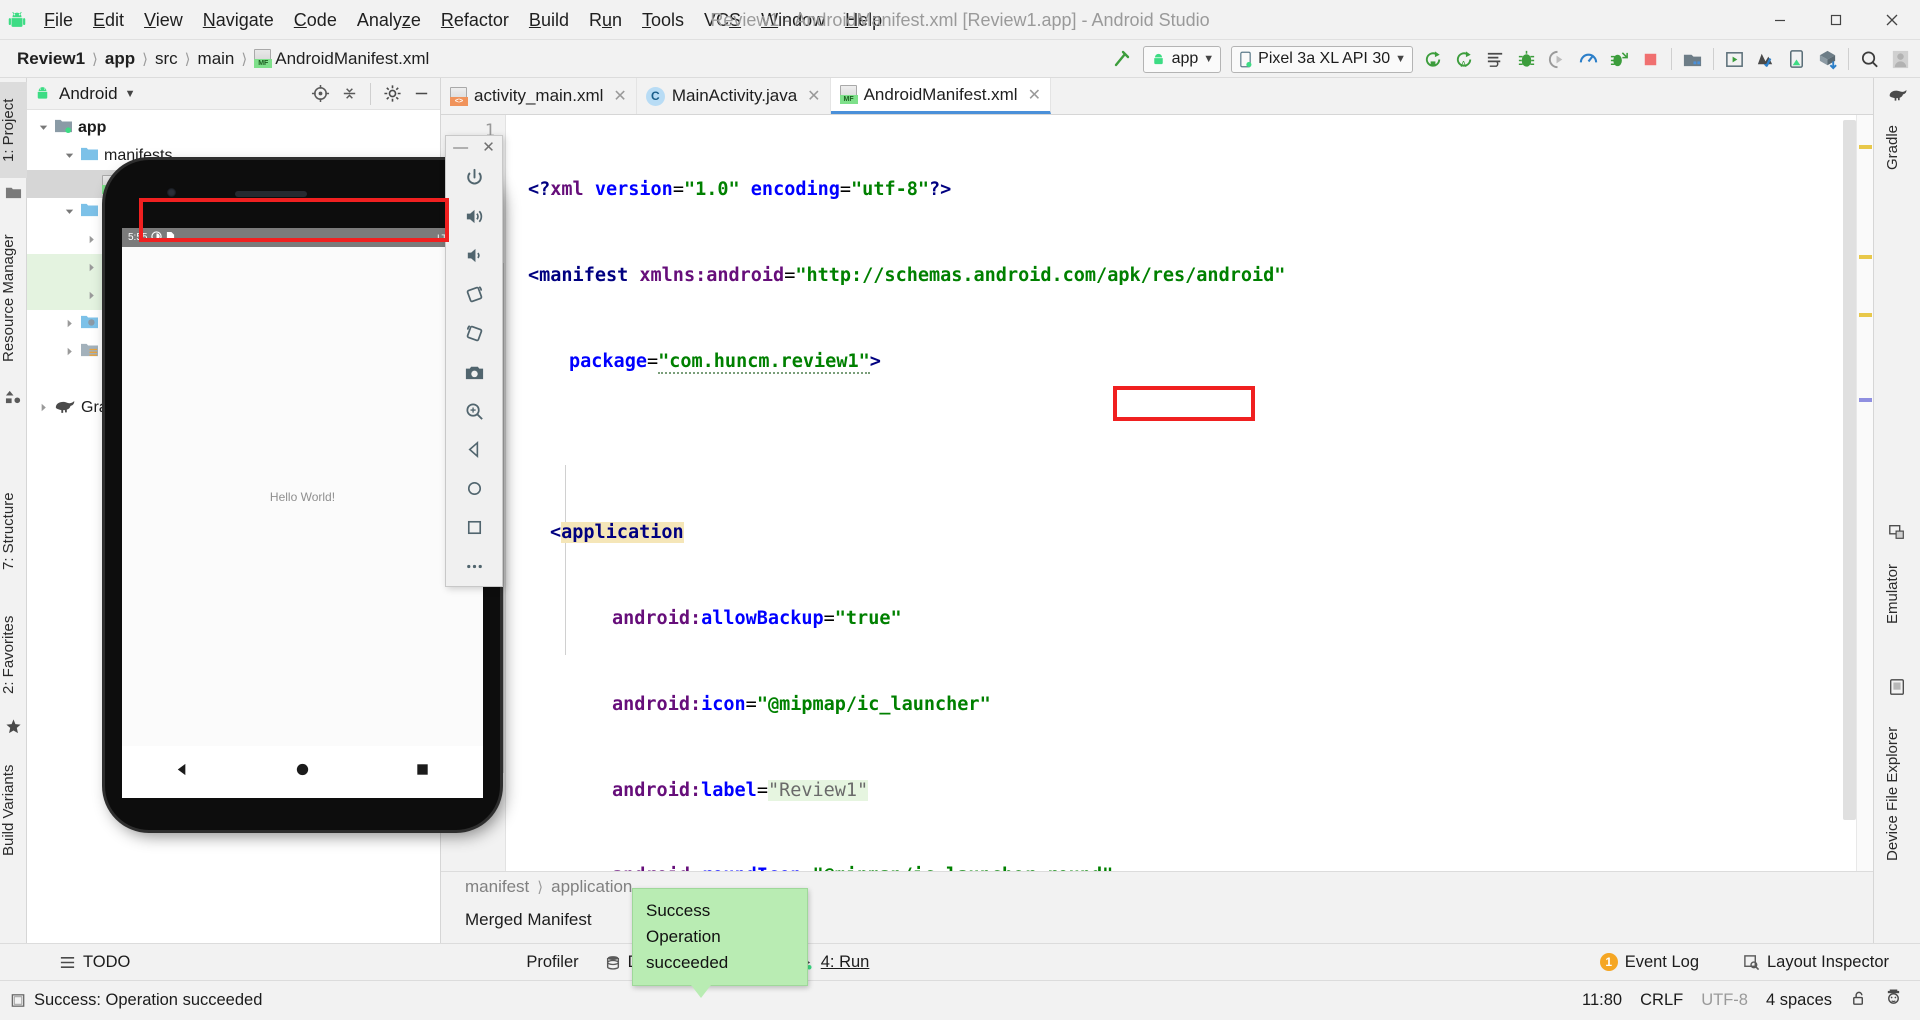  What do you see at coordinates (474, 488) in the screenshot?
I see `home-nav-icon` at bounding box center [474, 488].